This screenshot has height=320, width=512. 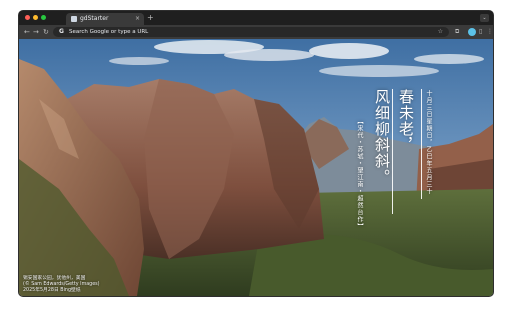 I want to click on poem-line-1: 春未老，, so click(x=406, y=121).